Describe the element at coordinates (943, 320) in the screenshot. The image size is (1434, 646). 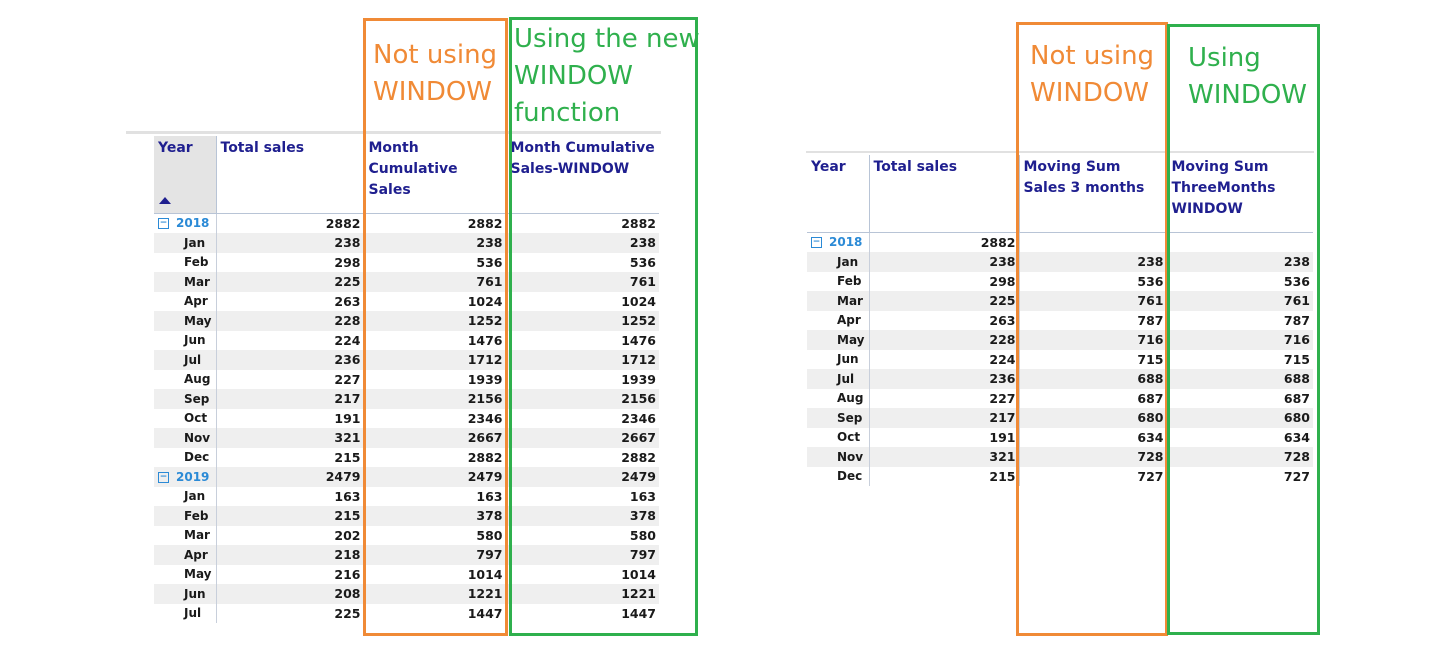
I see `table-cell: 263` at that location.